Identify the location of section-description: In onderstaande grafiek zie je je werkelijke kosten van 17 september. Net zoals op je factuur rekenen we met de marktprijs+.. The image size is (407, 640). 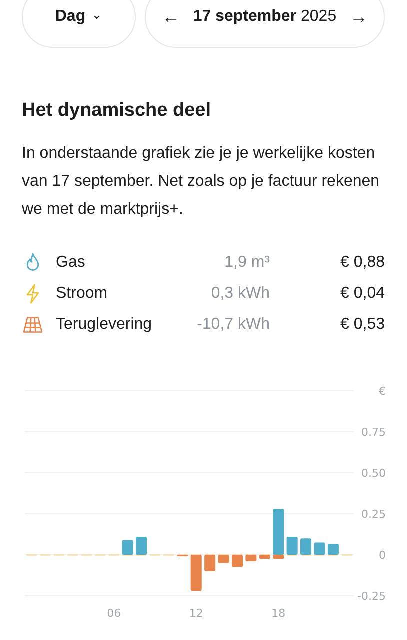
(201, 182).